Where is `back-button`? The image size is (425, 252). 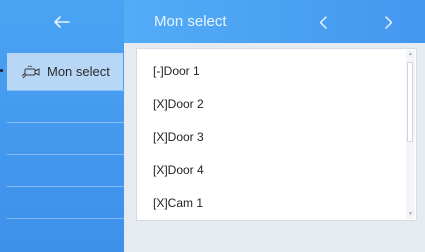
back-button is located at coordinates (62, 22).